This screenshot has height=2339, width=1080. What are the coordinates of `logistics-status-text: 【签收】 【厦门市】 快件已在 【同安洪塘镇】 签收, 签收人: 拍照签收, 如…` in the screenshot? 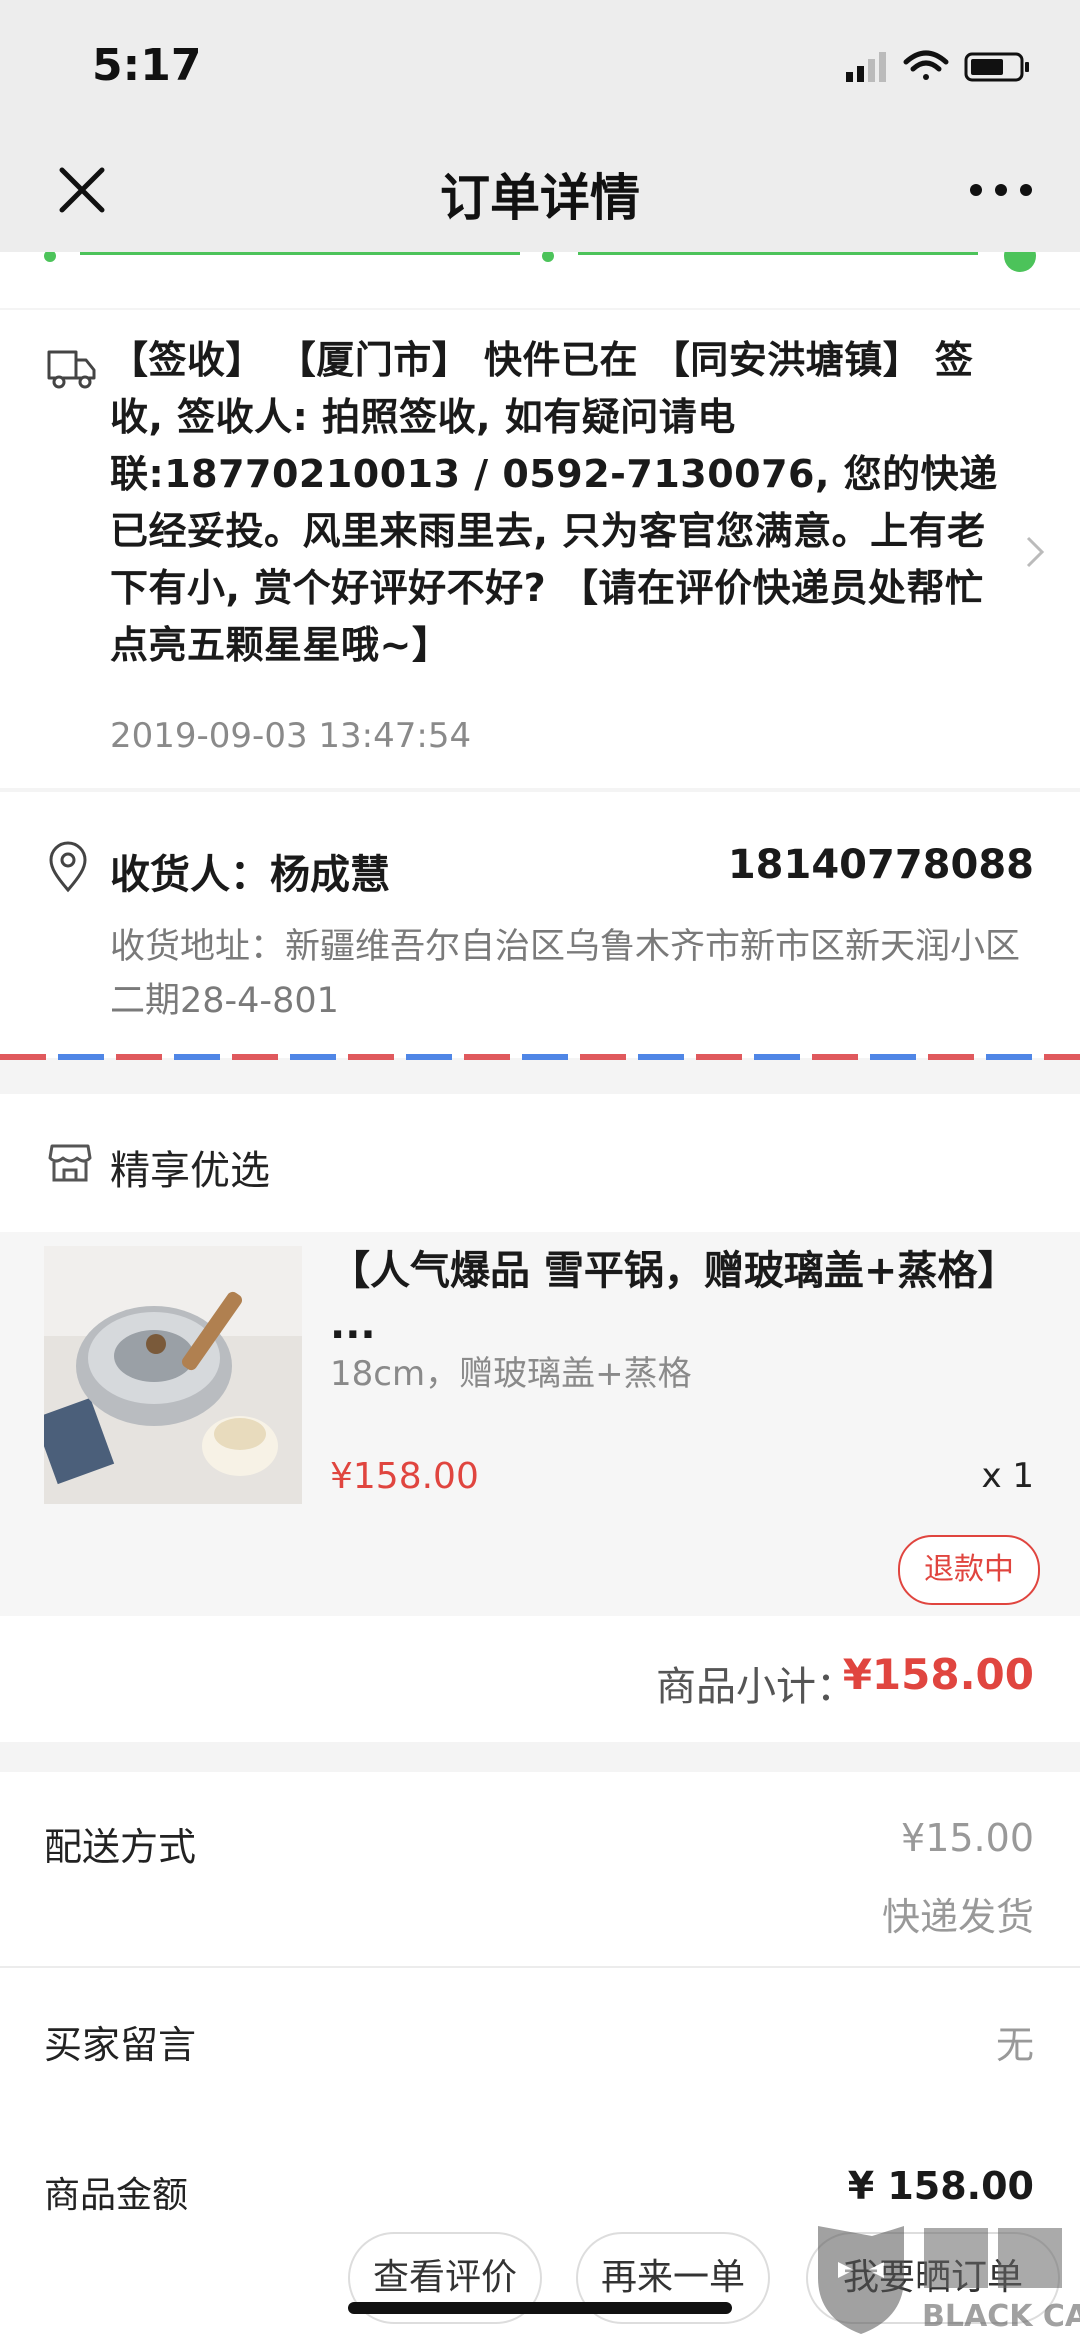 It's located at (554, 502).